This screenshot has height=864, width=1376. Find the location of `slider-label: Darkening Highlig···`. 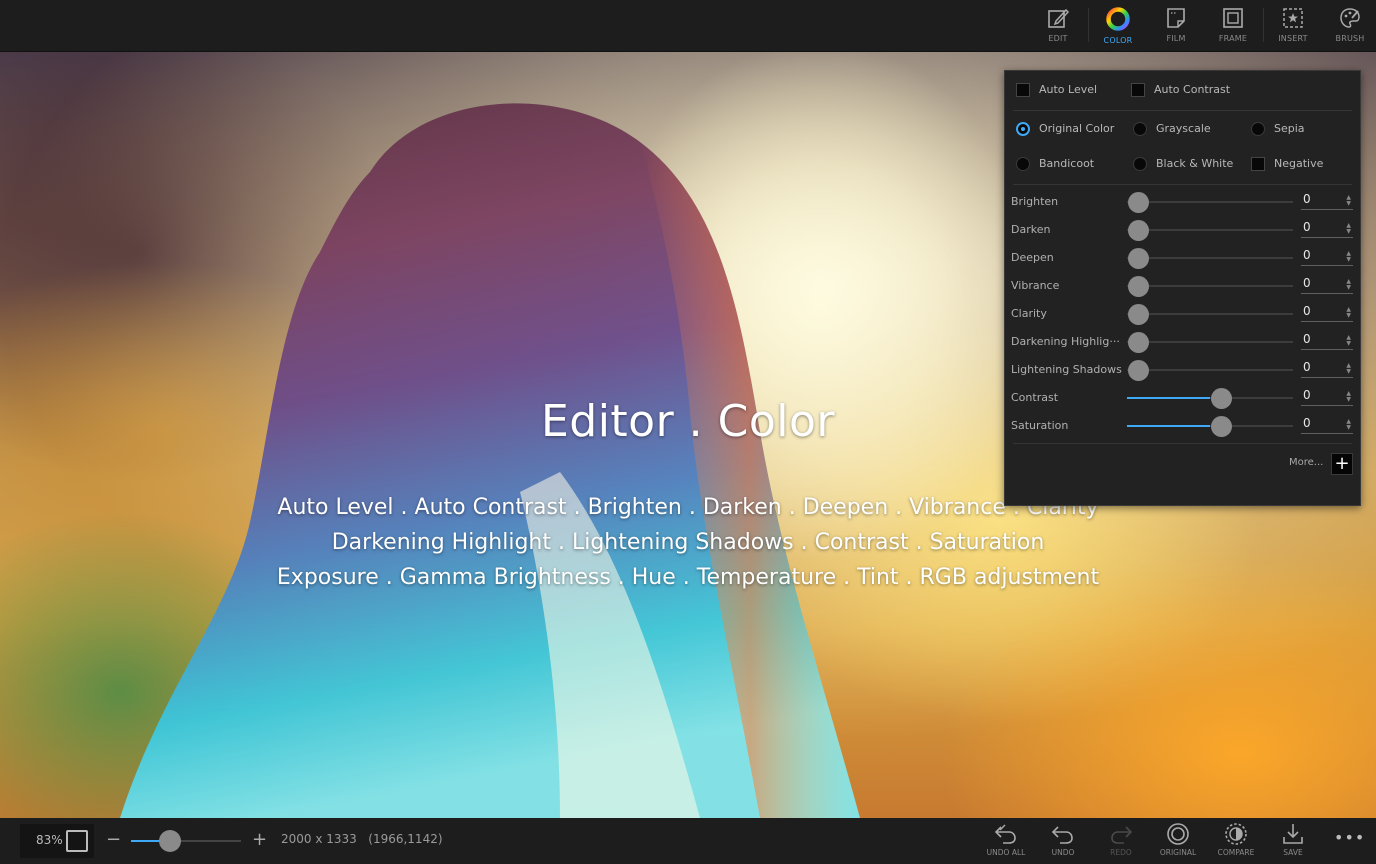

slider-label: Darkening Highlig··· is located at coordinates (1065, 341).